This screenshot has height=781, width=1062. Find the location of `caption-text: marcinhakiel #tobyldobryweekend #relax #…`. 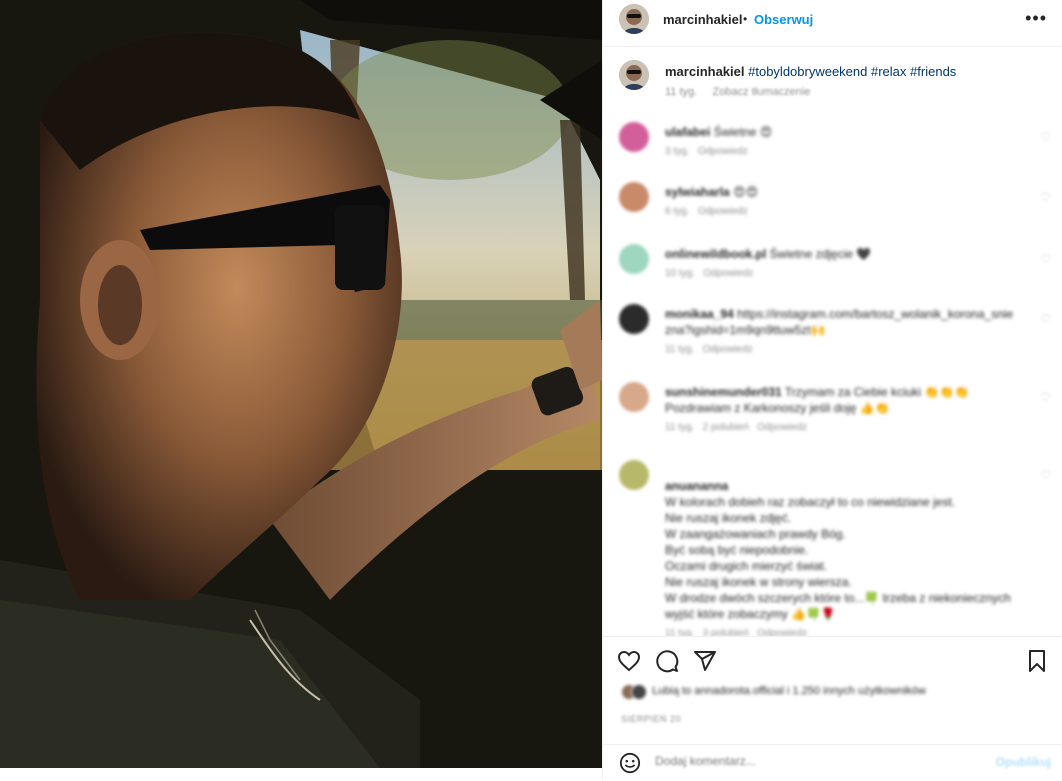

caption-text: marcinhakiel #tobyldobryweekend #relax #… is located at coordinates (810, 71).